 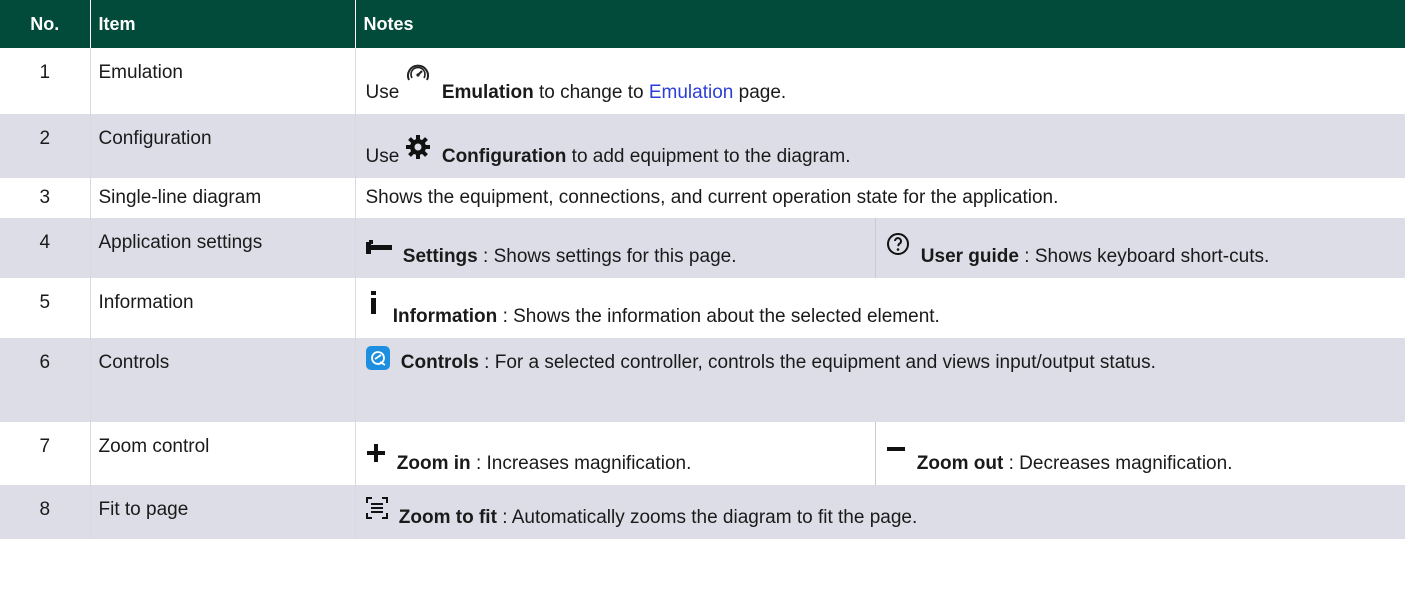 I want to click on info-icon, so click(x=374, y=309).